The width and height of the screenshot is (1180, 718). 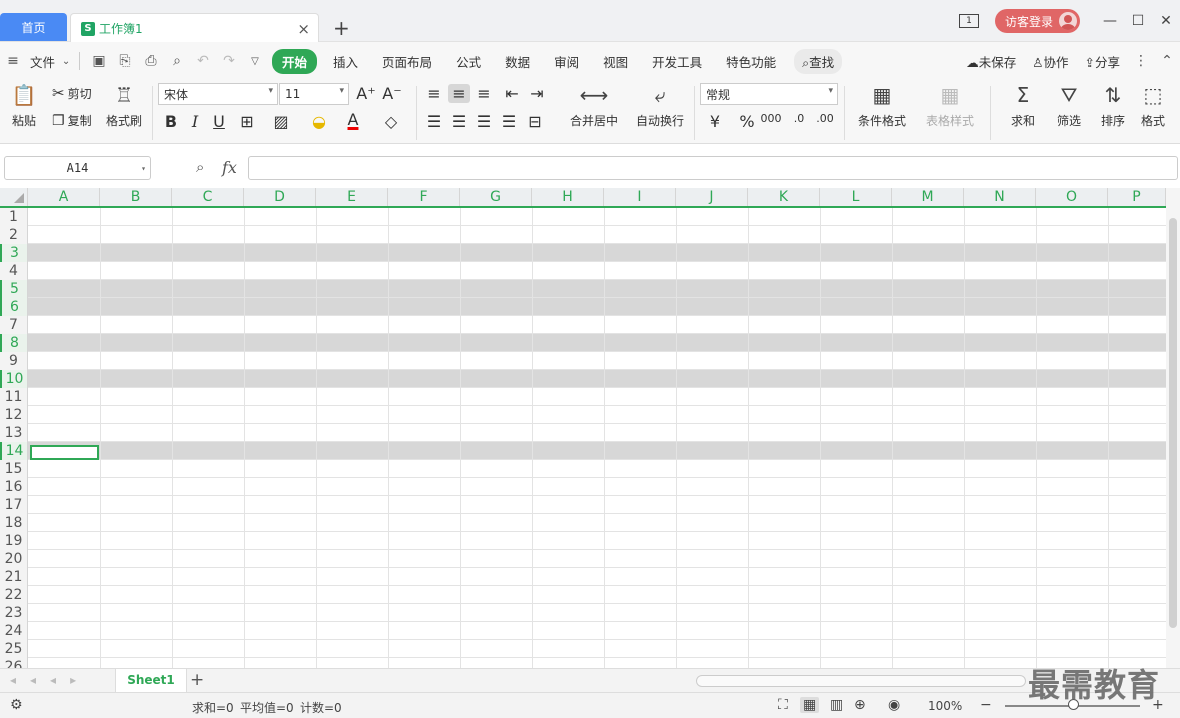 What do you see at coordinates (484, 93) in the screenshot?
I see `align-bottom-icon: ≡` at bounding box center [484, 93].